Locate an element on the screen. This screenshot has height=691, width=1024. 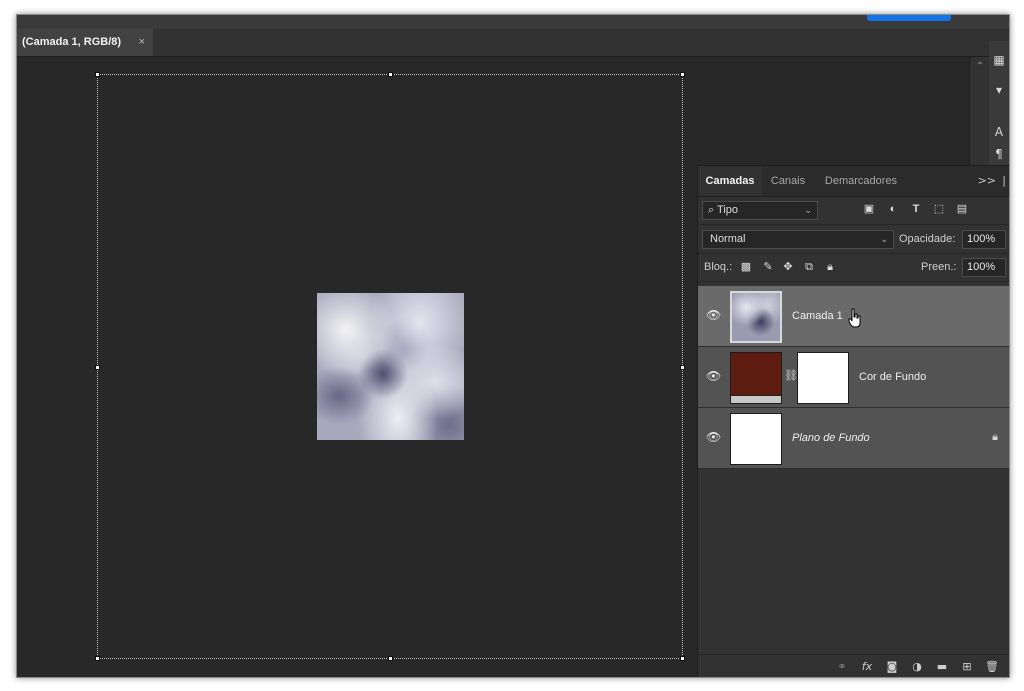
character-panel-icon: A is located at coordinates (999, 132).